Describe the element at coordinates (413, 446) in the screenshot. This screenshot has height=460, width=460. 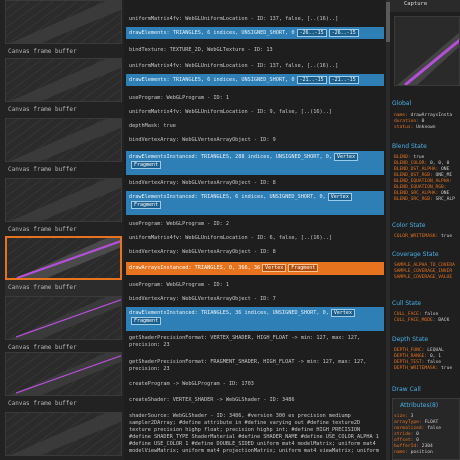
I see `attribute-line: bufferId: 2304` at that location.